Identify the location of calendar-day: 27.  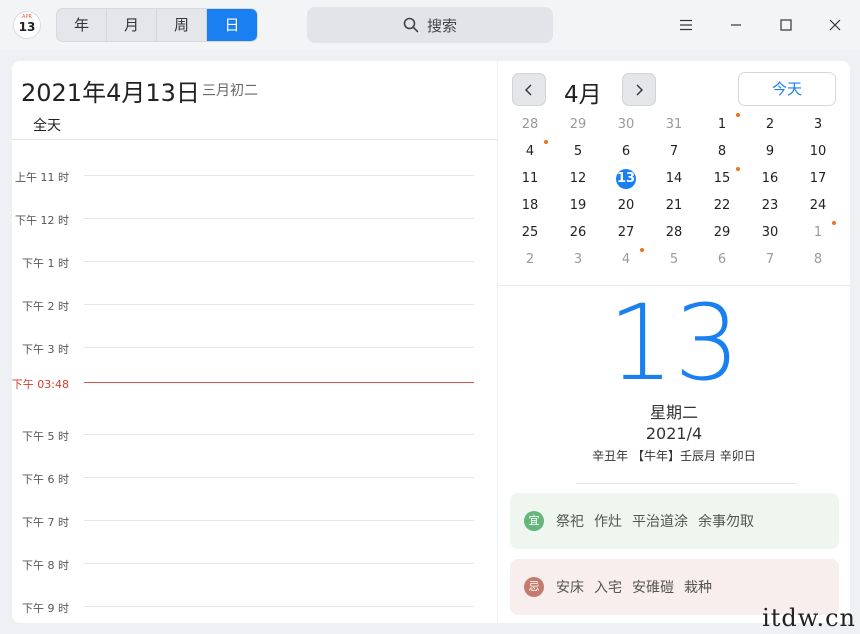
(626, 232).